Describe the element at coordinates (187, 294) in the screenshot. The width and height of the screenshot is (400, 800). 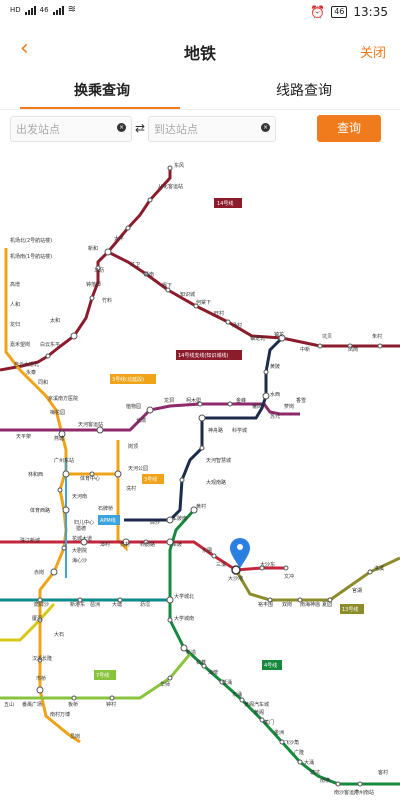
I see `station-label: 知识城` at that location.